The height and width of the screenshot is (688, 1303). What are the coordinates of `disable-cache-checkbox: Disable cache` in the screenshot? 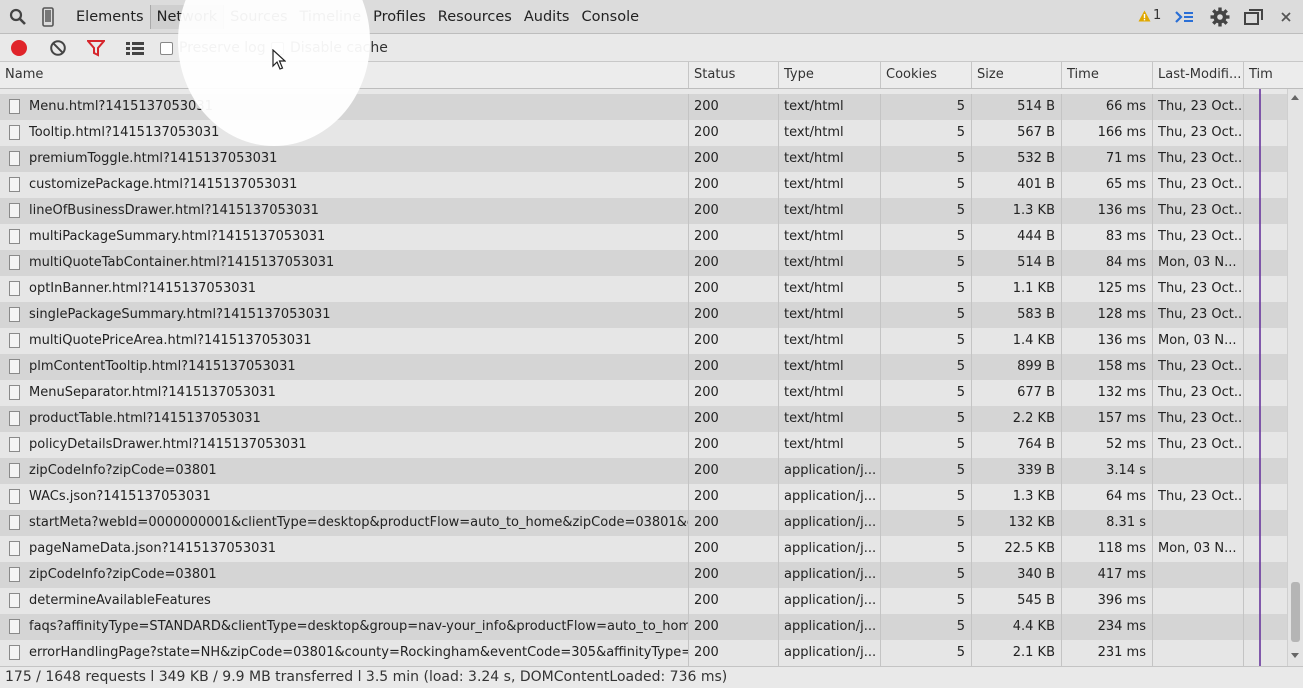 It's located at (329, 48).